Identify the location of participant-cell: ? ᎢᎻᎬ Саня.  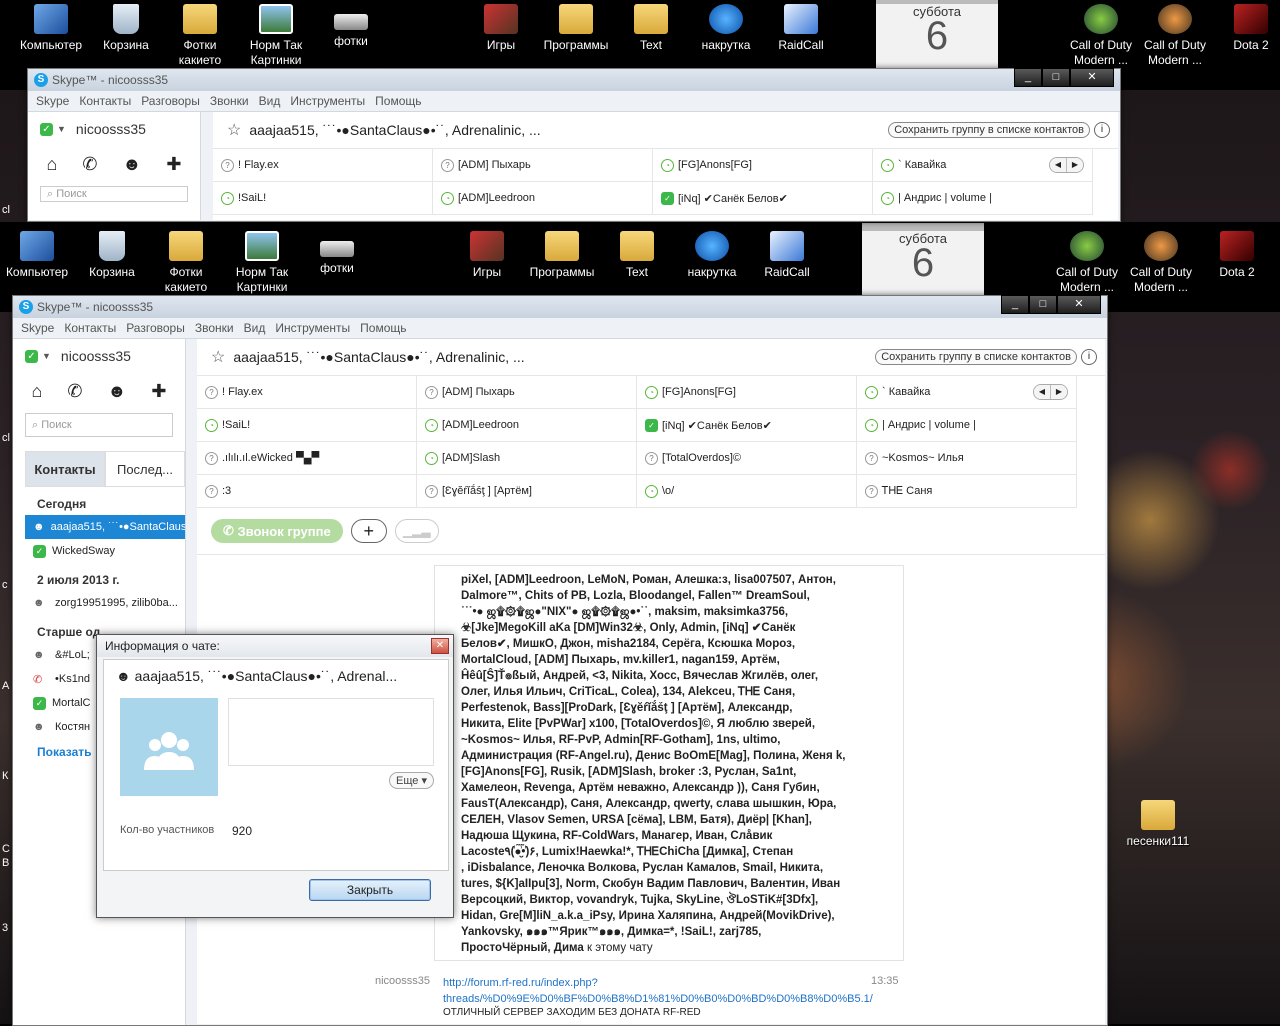
(967, 491).